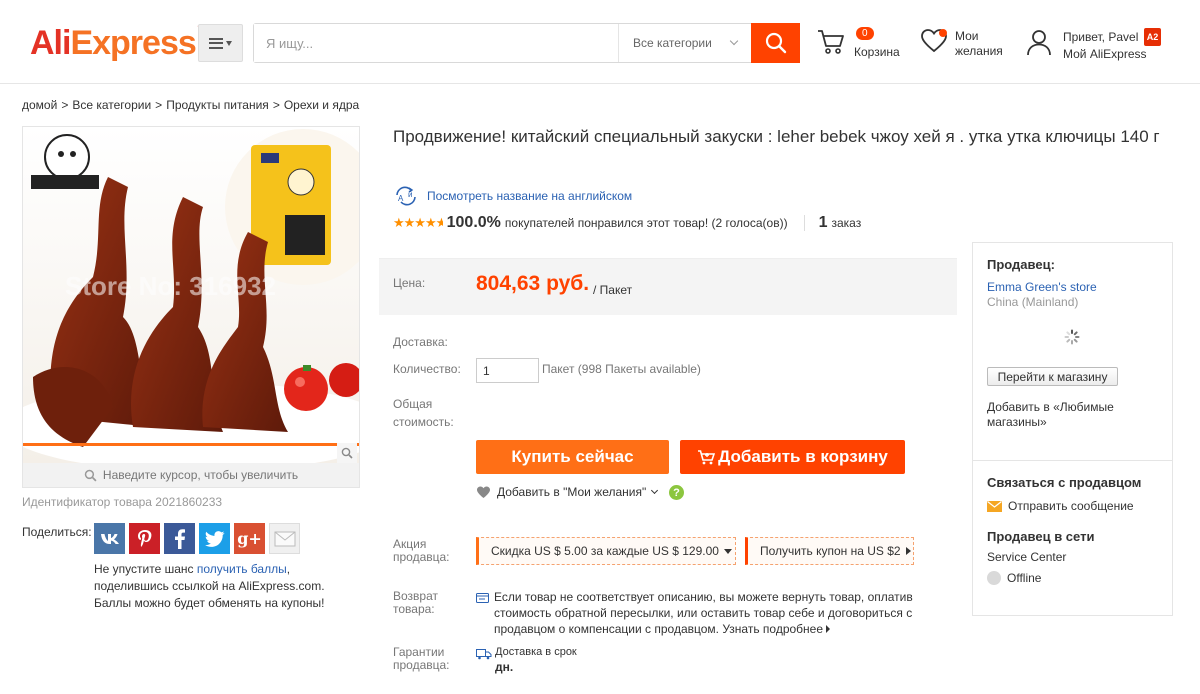 This screenshot has height=694, width=1200. What do you see at coordinates (118, 43) in the screenshot?
I see `aliexpress-logo: AliExpress™` at bounding box center [118, 43].